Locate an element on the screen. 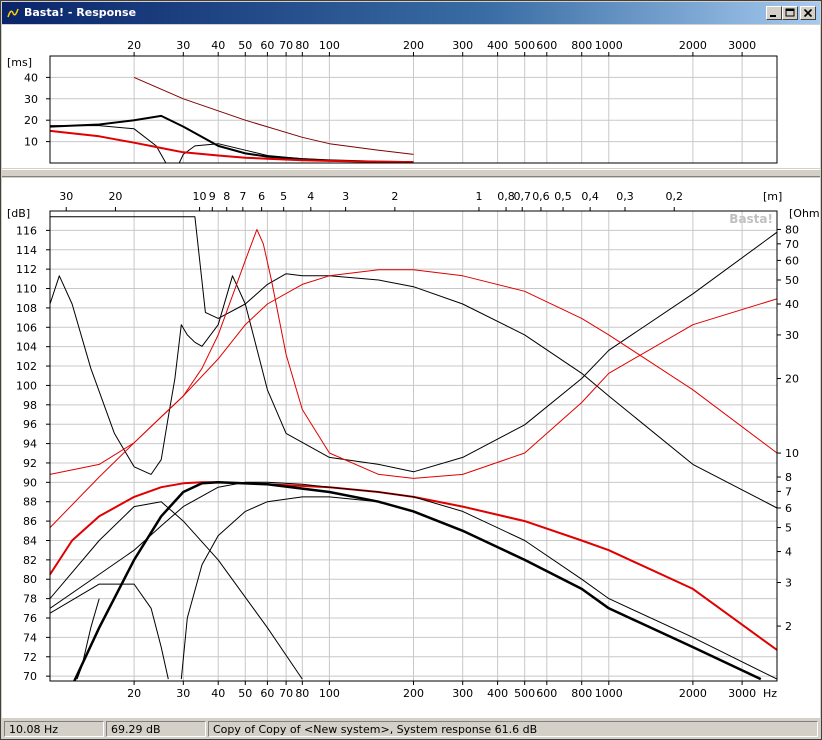 The image size is (822, 740). ohm-tick-label: 60 is located at coordinates (792, 260).